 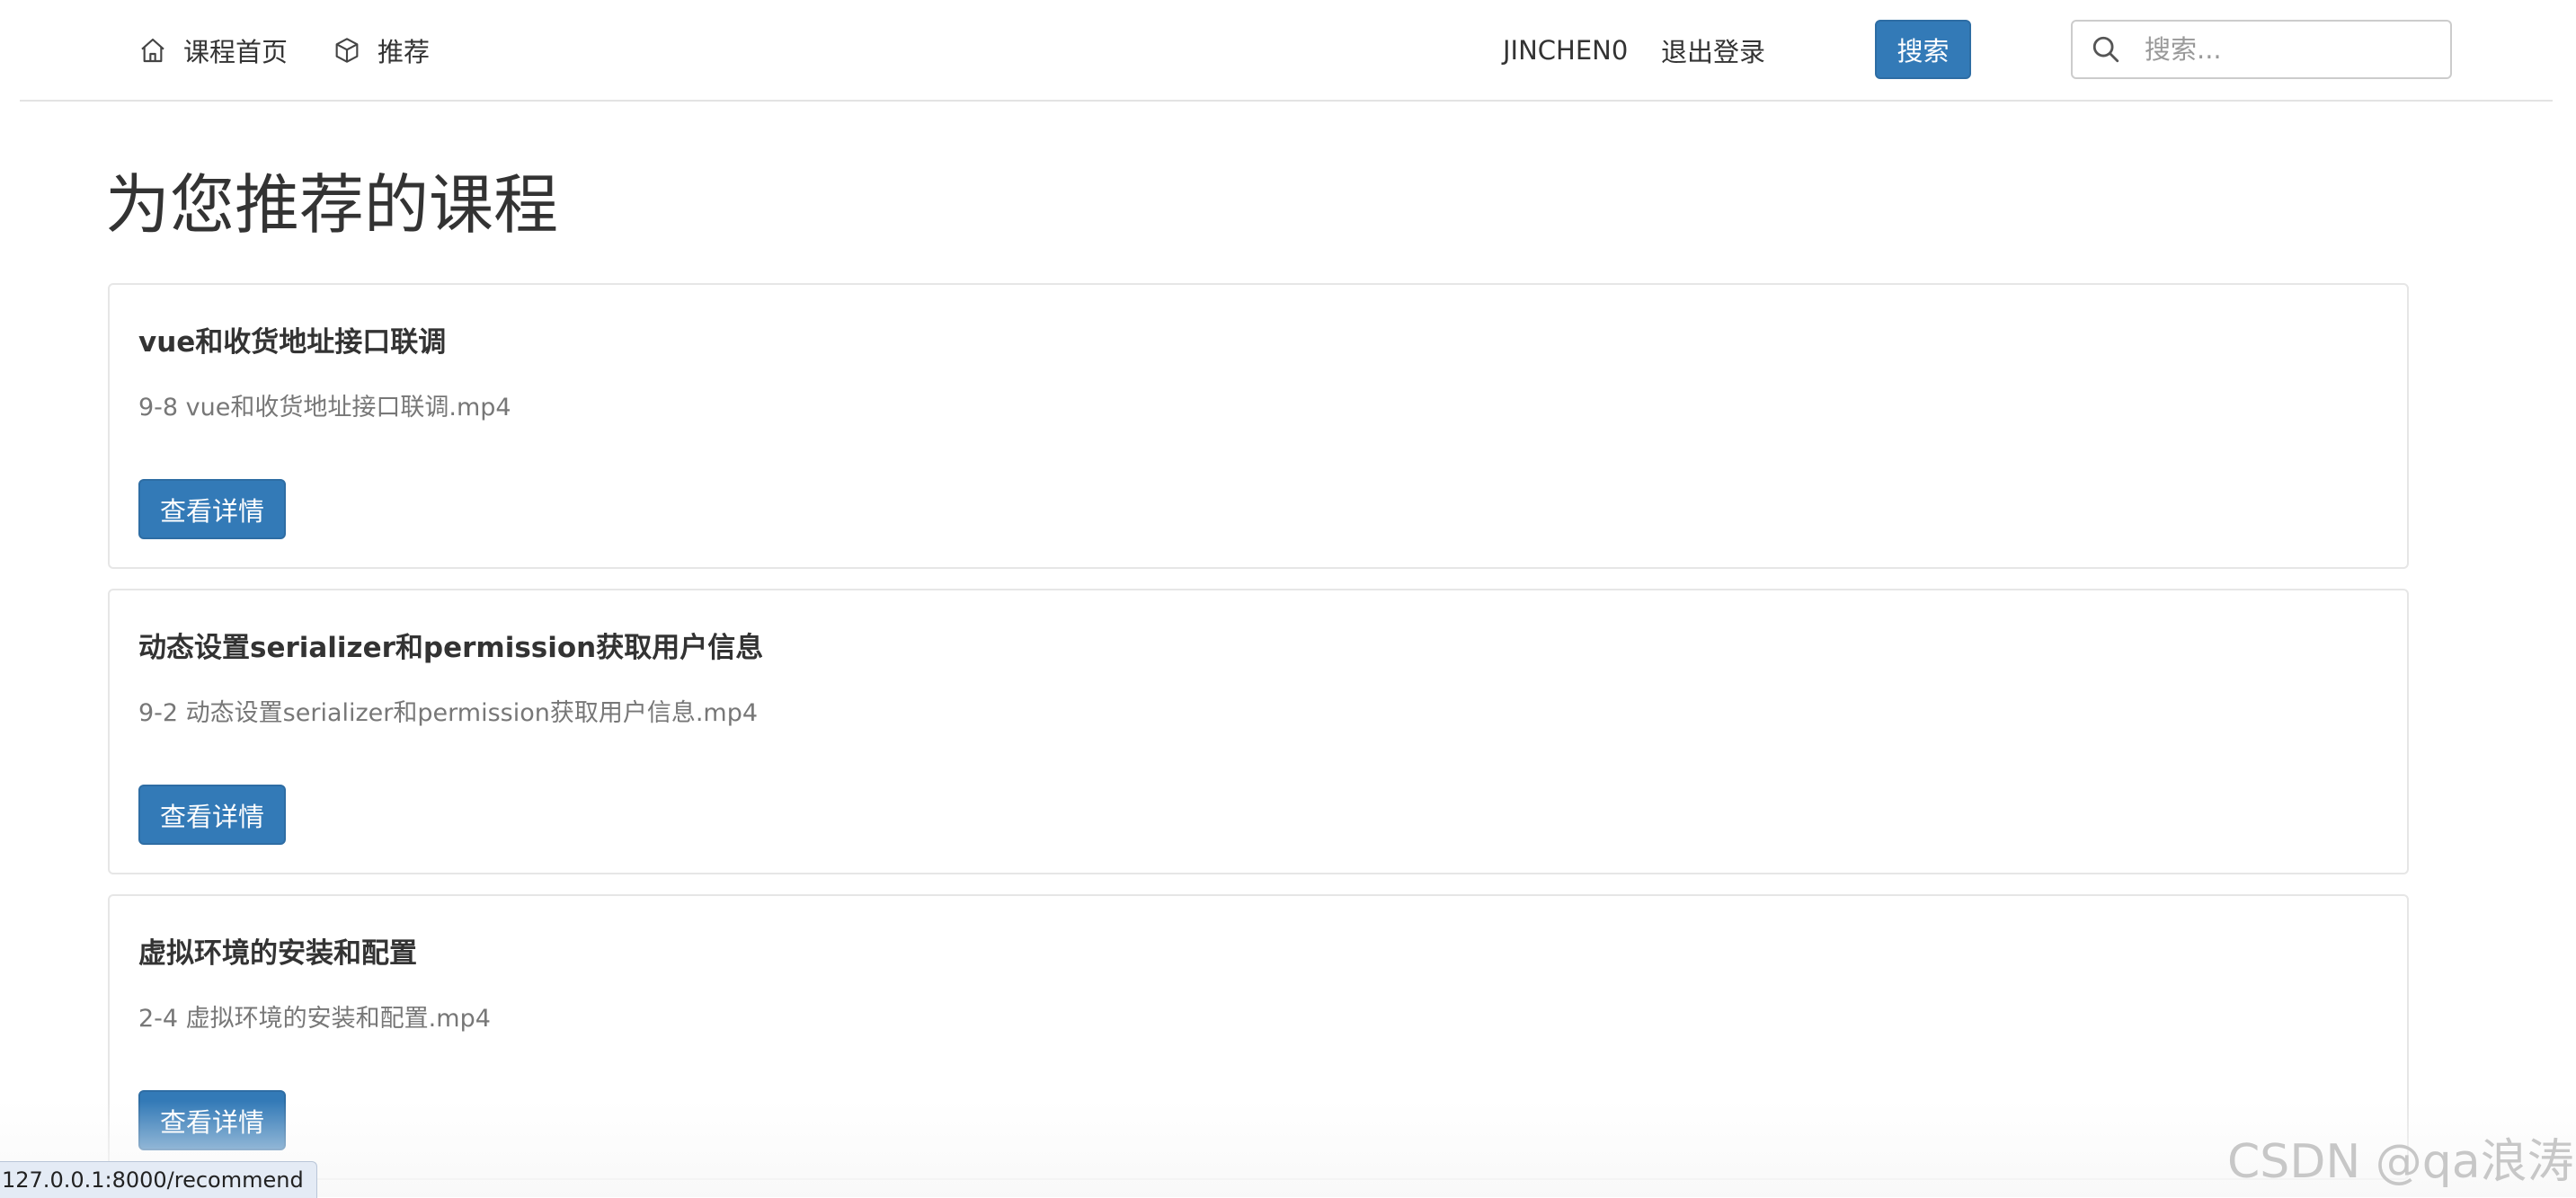 I want to click on search-button: 搜索, so click(x=1923, y=49).